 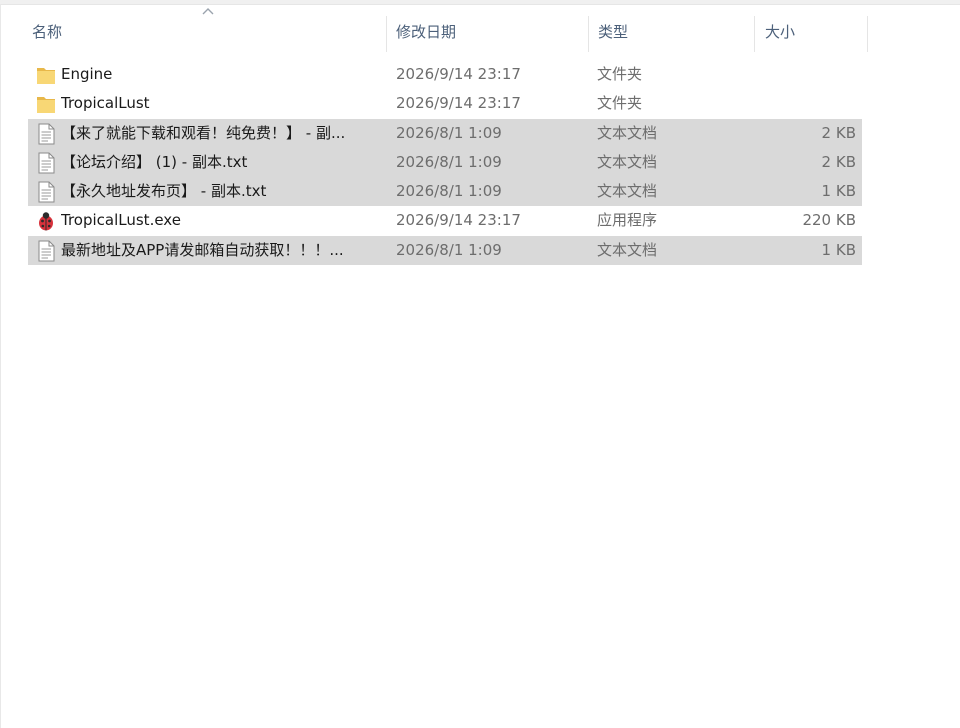 I want to click on column-header-bar: 名称 修改日期 类型 大小, so click(x=449, y=30).